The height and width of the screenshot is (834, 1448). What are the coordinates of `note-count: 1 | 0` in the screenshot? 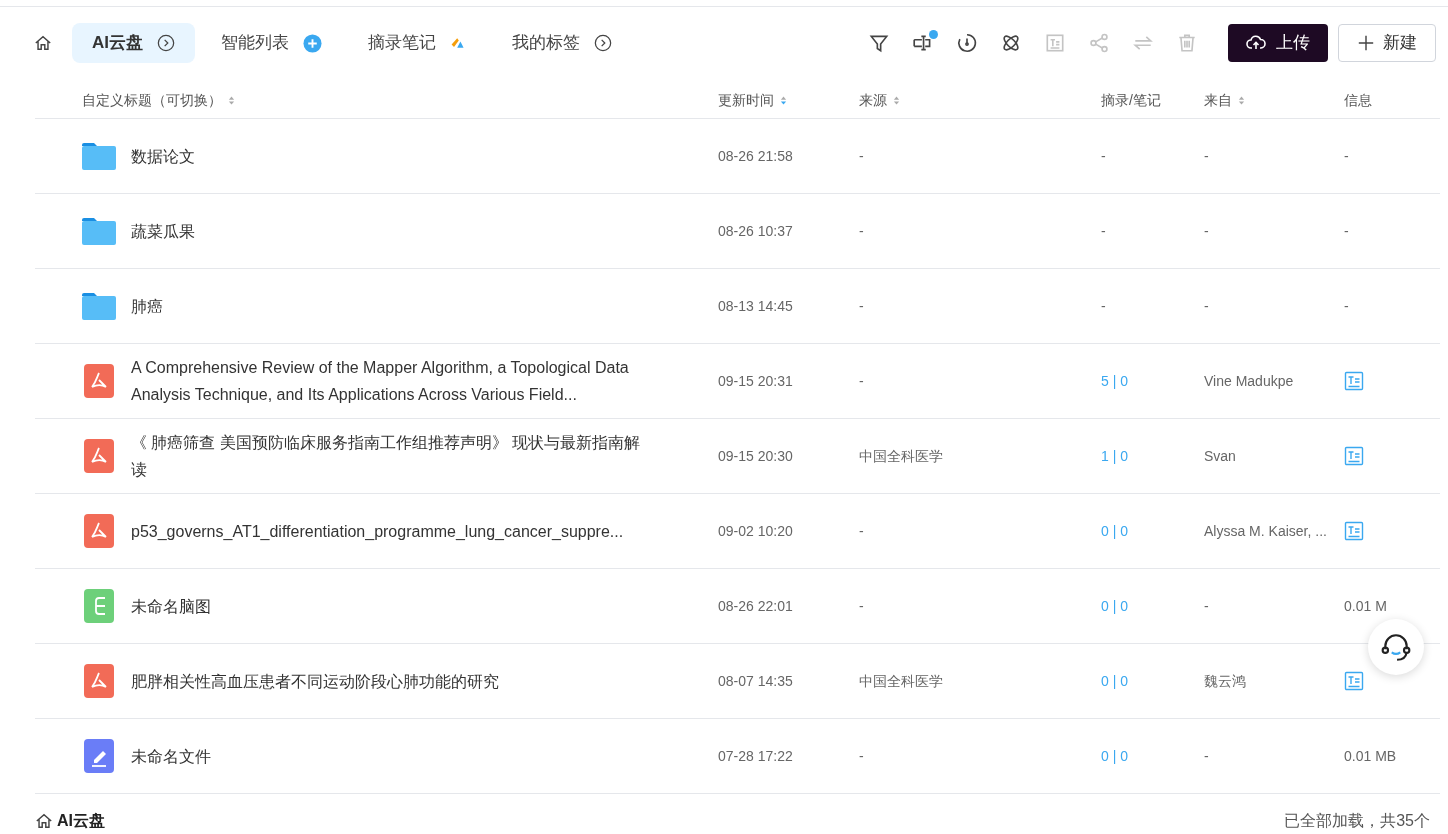 It's located at (1114, 455).